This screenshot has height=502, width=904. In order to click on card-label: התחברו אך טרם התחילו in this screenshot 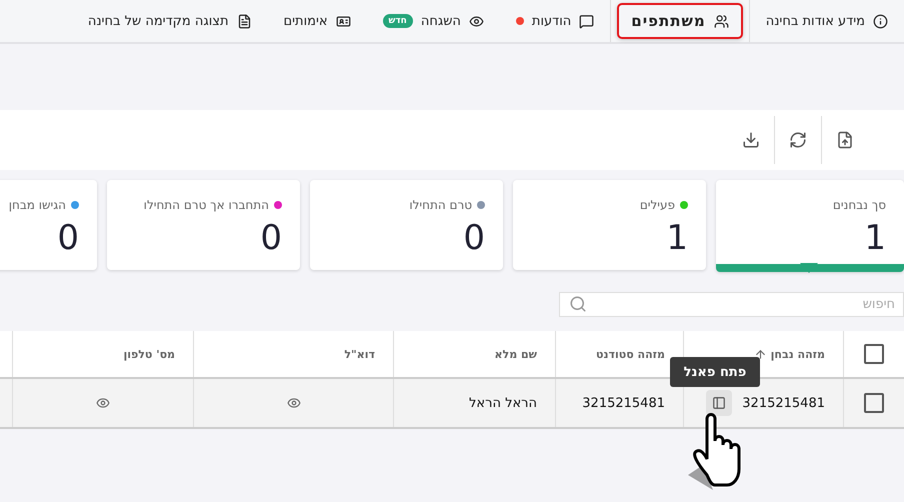, I will do `click(206, 205)`.